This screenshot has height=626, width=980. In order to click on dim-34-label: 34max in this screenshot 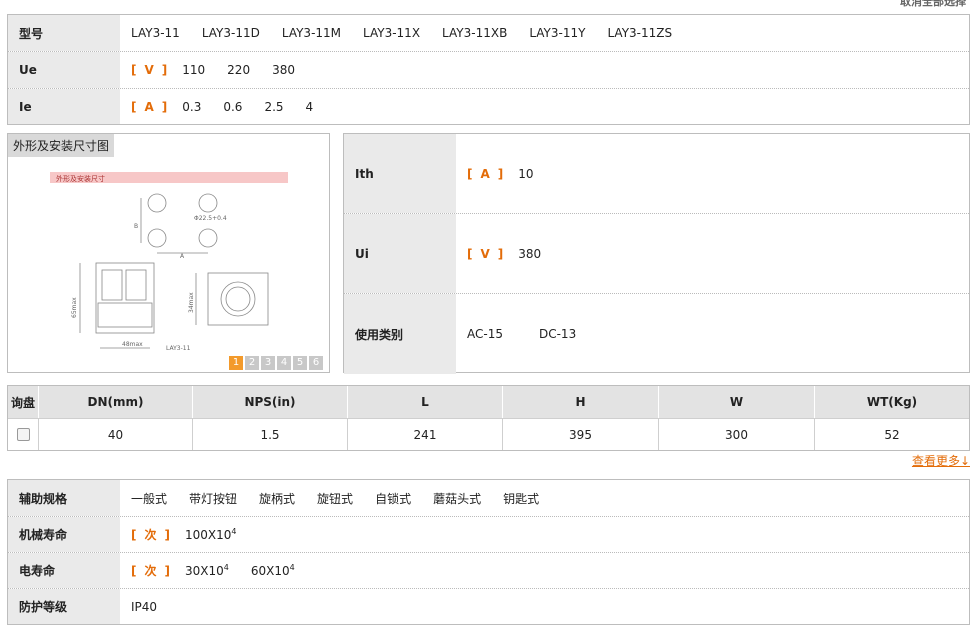, I will do `click(191, 302)`.